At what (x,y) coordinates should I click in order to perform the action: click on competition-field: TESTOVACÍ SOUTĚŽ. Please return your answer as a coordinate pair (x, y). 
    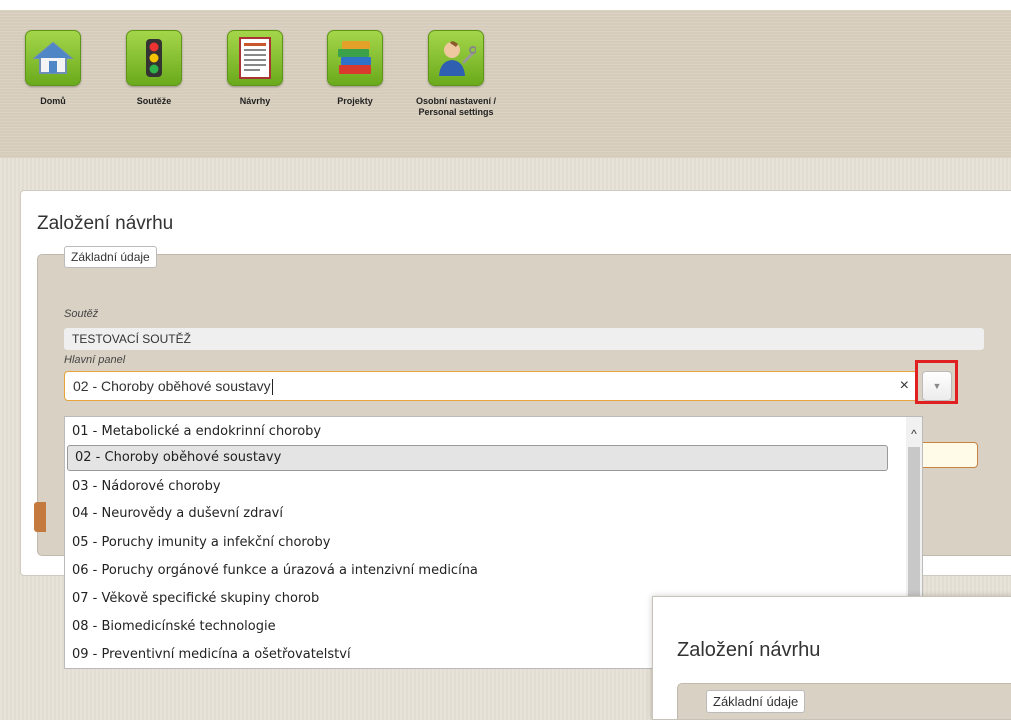
    Looking at the image, I should click on (524, 339).